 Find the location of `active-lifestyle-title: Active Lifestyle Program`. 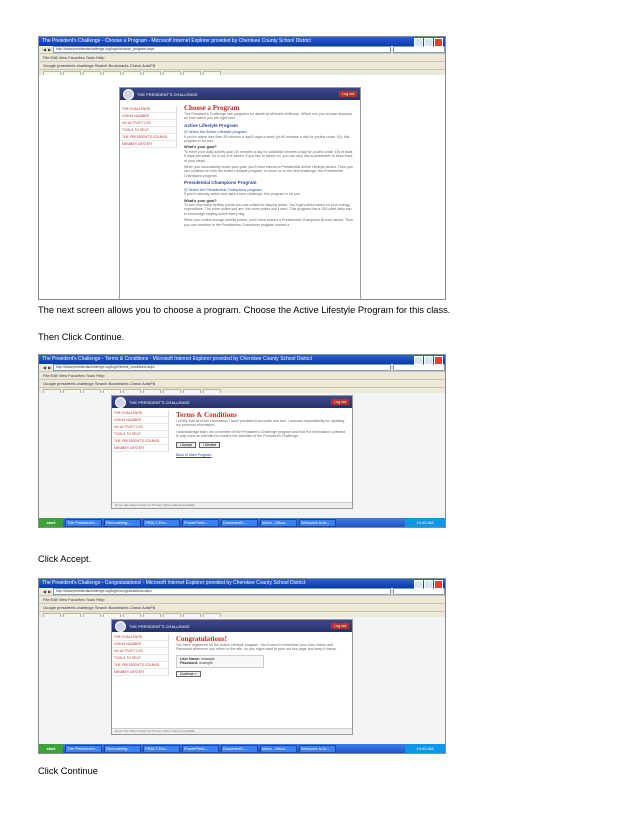

active-lifestyle-title: Active Lifestyle Program is located at coordinates (211, 125).